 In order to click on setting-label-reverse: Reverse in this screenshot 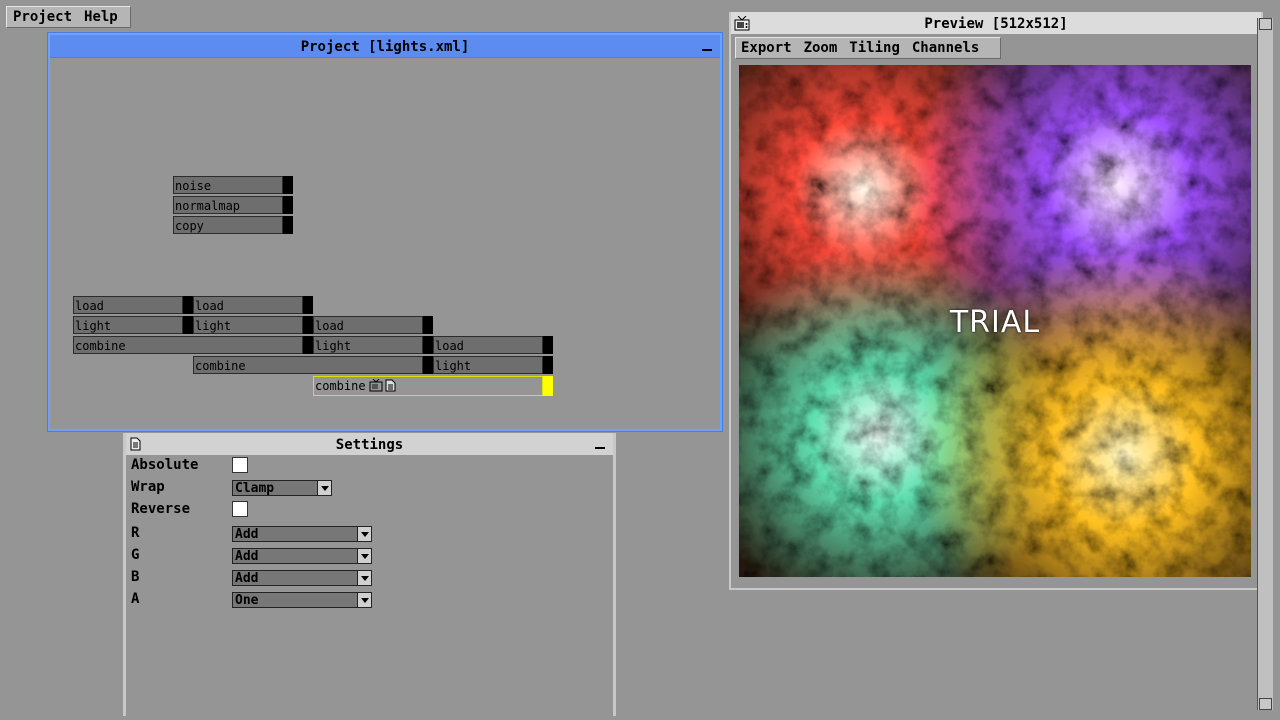, I will do `click(161, 509)`.